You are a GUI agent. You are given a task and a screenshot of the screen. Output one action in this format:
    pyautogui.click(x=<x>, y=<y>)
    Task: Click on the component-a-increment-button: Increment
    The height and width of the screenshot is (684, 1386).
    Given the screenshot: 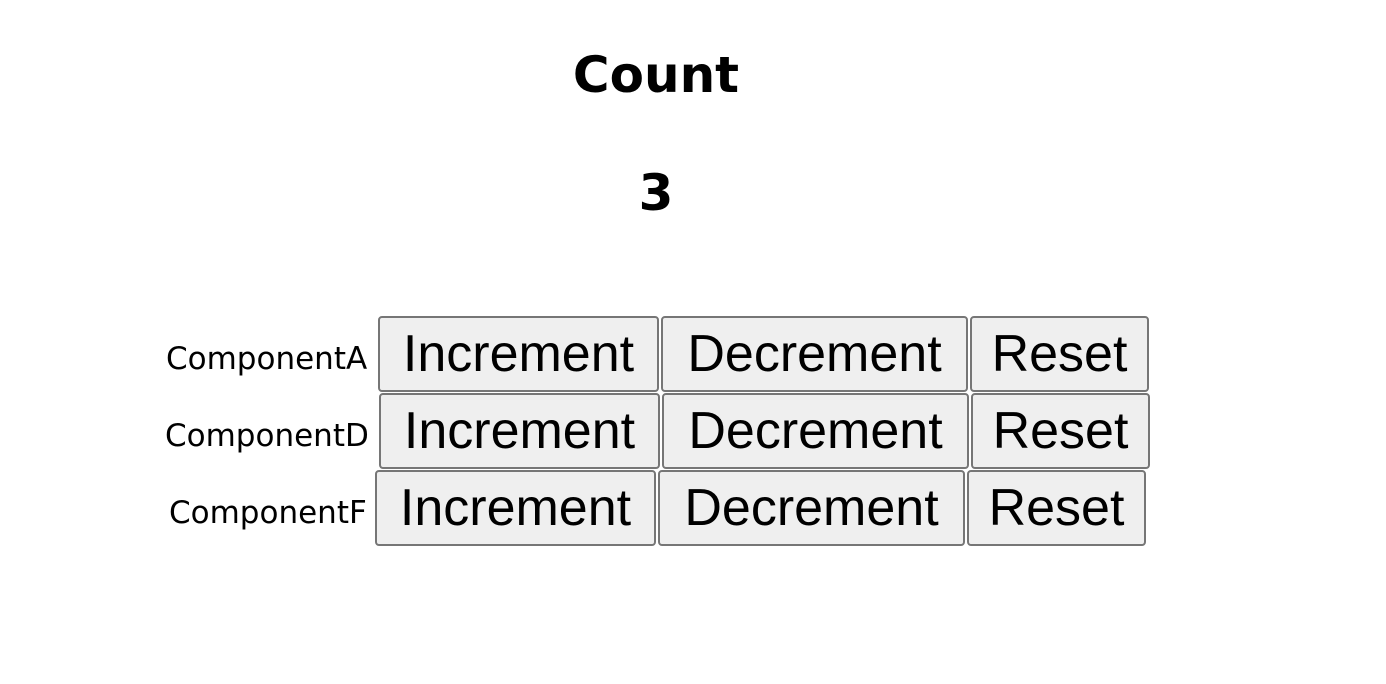 What is the action you would take?
    pyautogui.click(x=518, y=354)
    